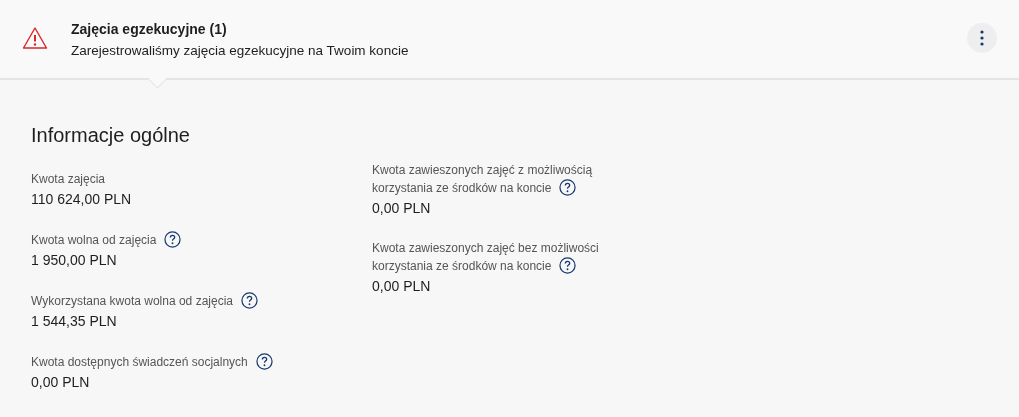 The width and height of the screenshot is (1019, 417). What do you see at coordinates (486, 257) in the screenshot?
I see `field-label: Kwota zawieszonych zajęć bez możliwości korzystania ze środków na koncie` at bounding box center [486, 257].